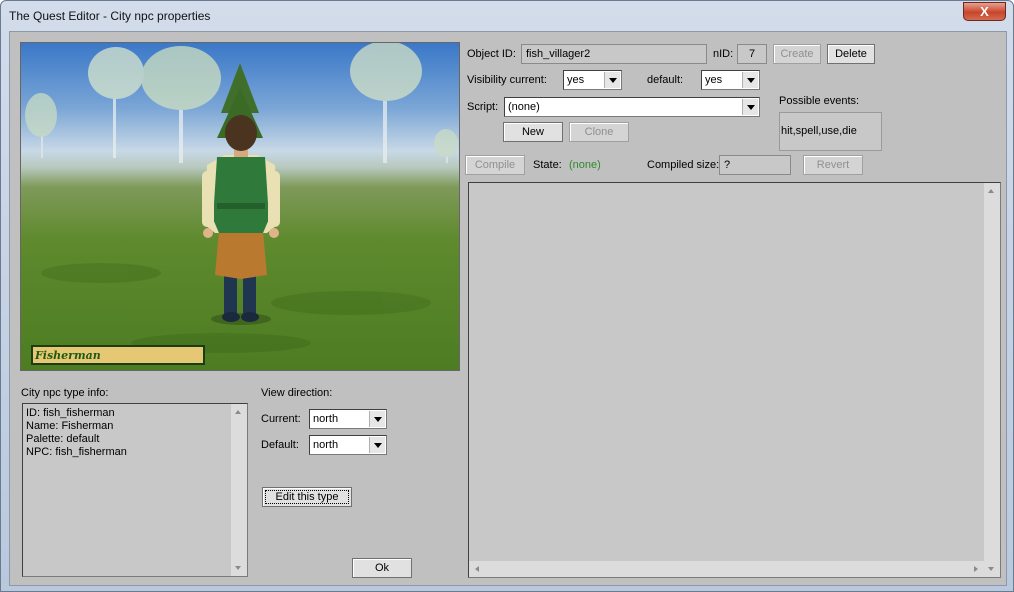 The height and width of the screenshot is (592, 1014). I want to click on view-default-value: north, so click(326, 445).